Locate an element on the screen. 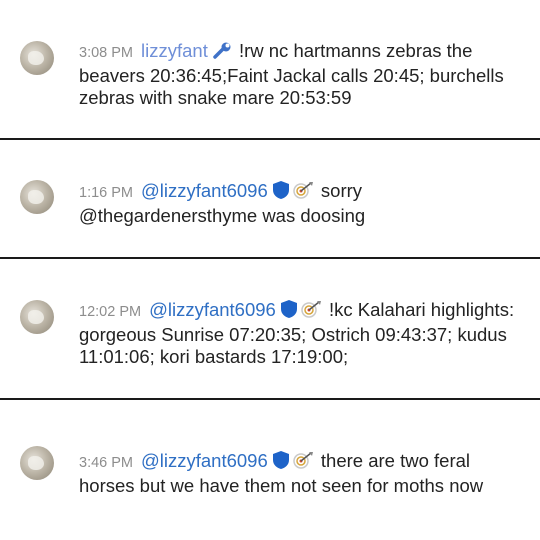  username: lizzyfant is located at coordinates (174, 50).